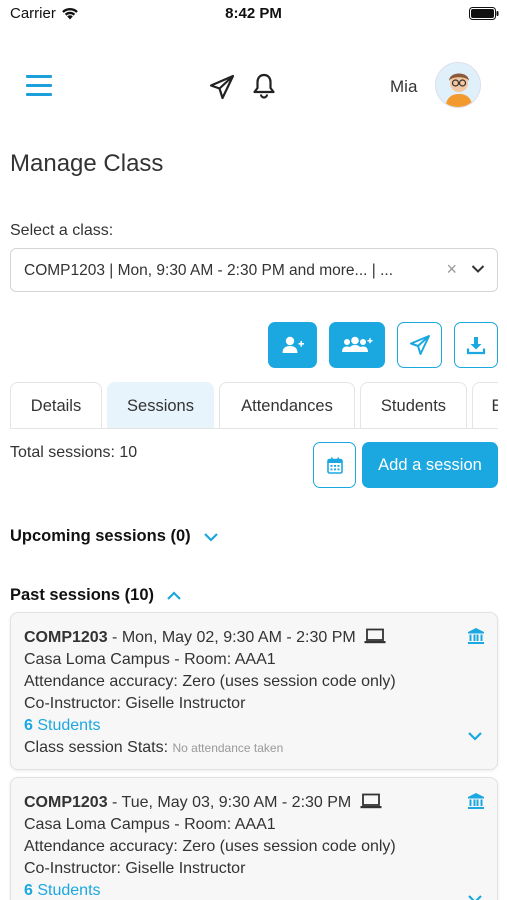 This screenshot has height=900, width=507. I want to click on session-datetime: - Tue, May 03, 9:30 AM - 2:30 PM, so click(229, 802).